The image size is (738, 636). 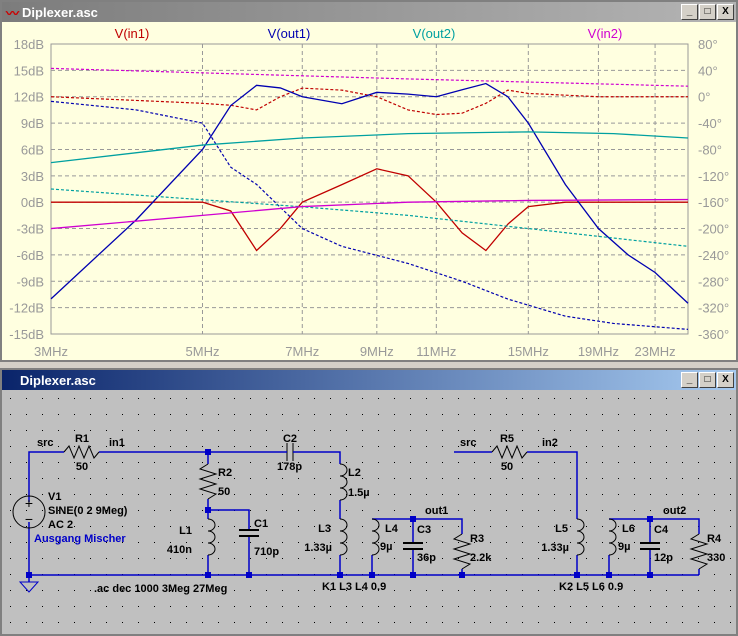 I want to click on label-l2v: 1.5µ, so click(x=359, y=493).